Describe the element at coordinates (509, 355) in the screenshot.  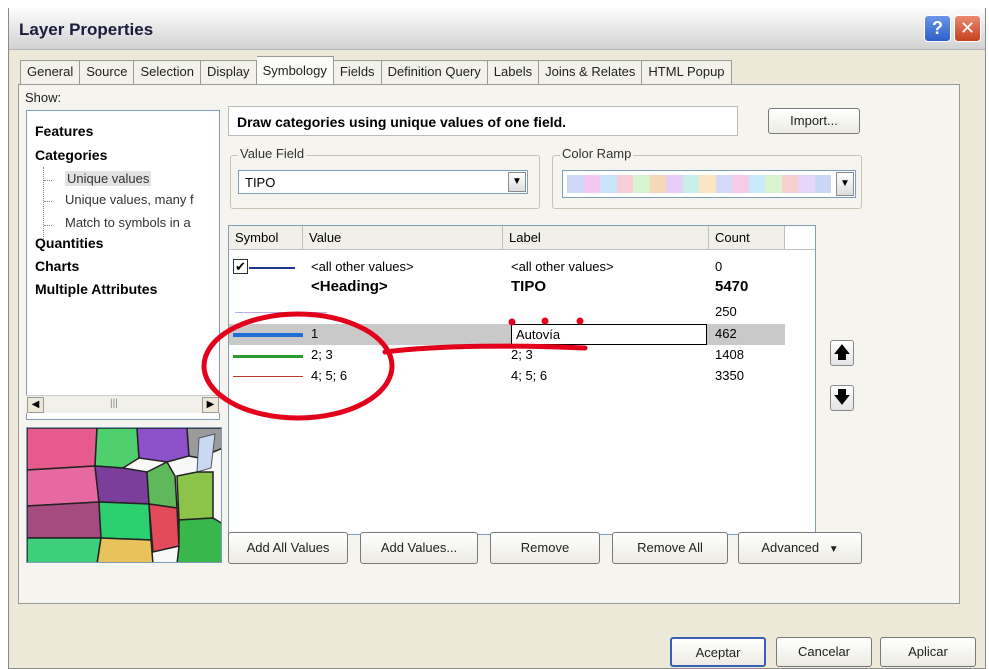
I see `table-row: 2; 3 2; 3 1408` at that location.